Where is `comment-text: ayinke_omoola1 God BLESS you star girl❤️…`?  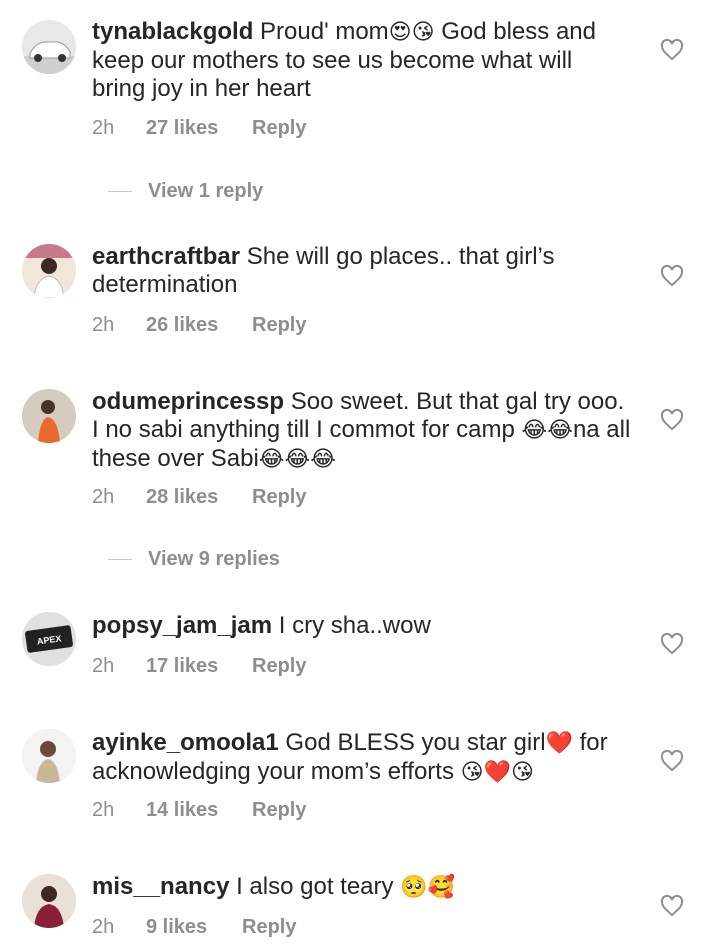
comment-text: ayinke_omoola1 God BLESS you star girl❤️… is located at coordinates (362, 758).